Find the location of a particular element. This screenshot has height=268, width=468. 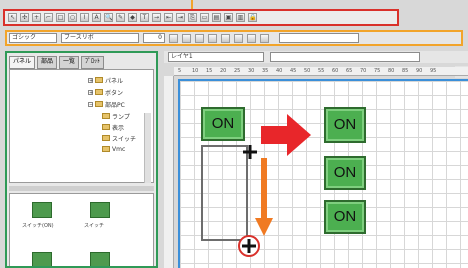

ruler-mark: 80 is located at coordinates (391, 71).